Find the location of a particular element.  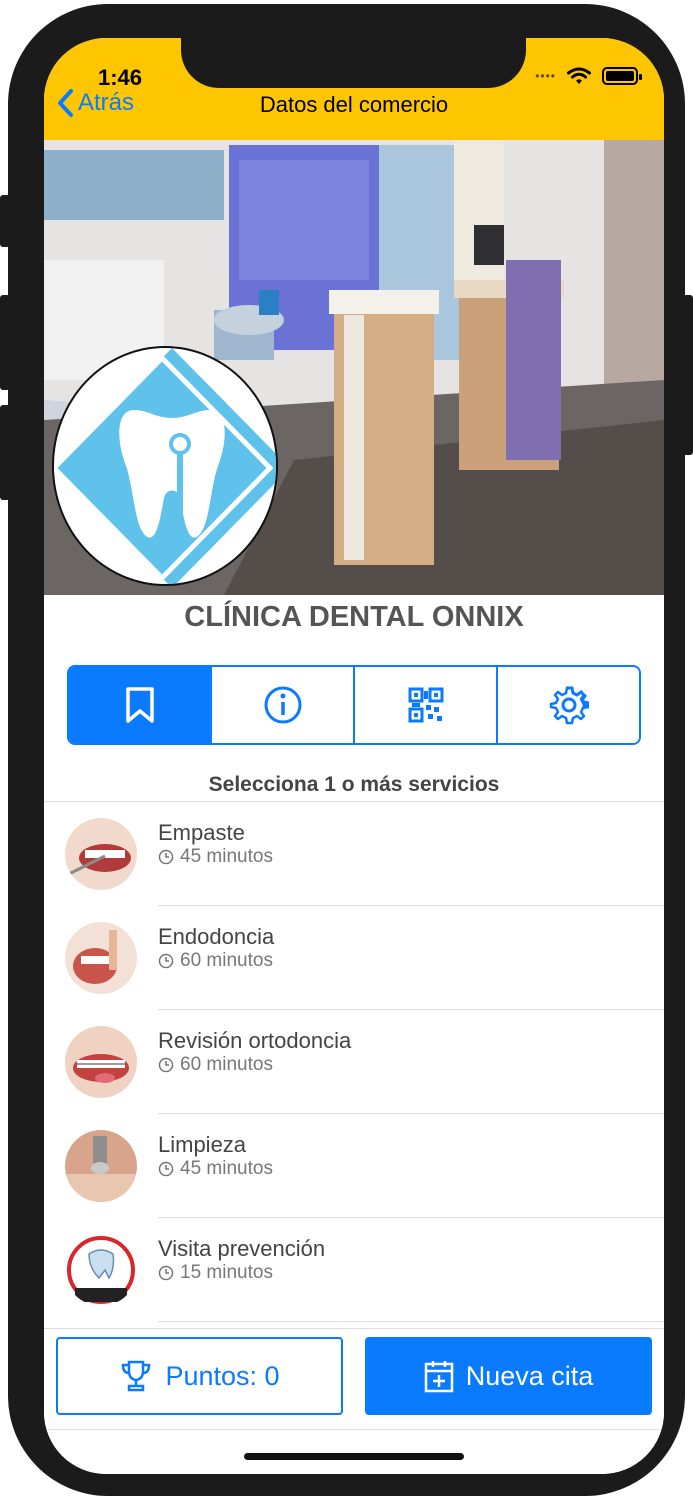

service-name: Endodoncia is located at coordinates (216, 936).